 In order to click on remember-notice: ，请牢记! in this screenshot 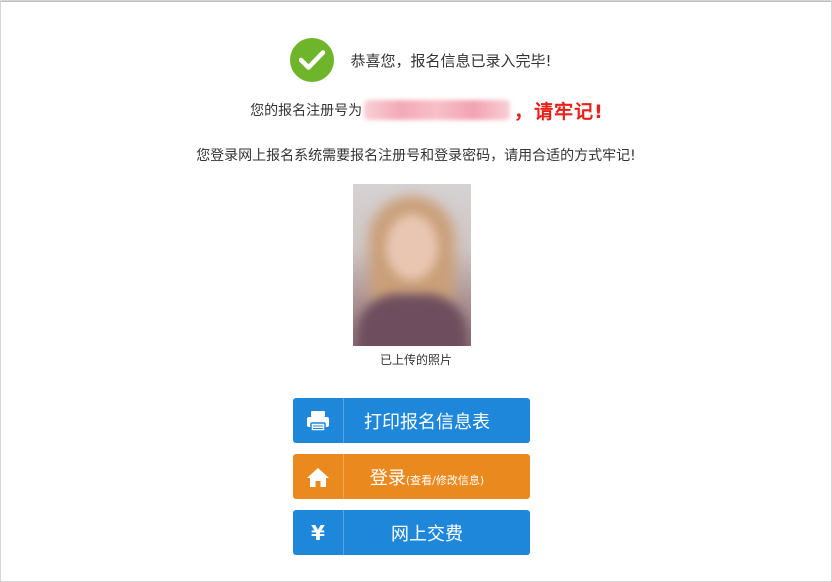, I will do `click(559, 111)`.